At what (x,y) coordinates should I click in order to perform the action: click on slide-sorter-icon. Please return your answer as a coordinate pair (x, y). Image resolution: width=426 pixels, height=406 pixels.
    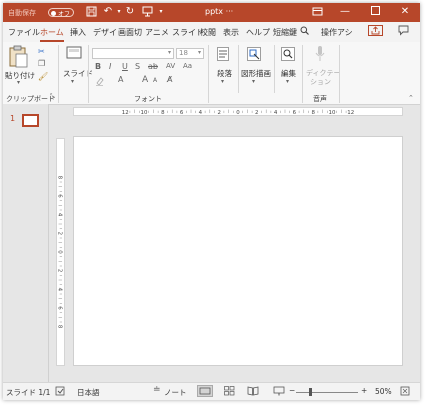
    Looking at the image, I should click on (229, 392).